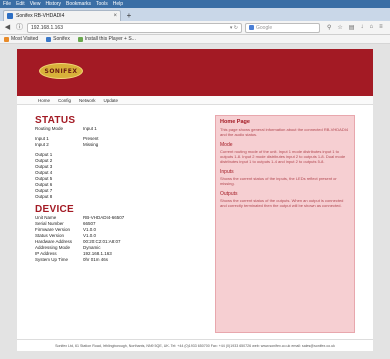  What do you see at coordinates (44, 196) in the screenshot?
I see `row-label: Output 8` at bounding box center [44, 196].